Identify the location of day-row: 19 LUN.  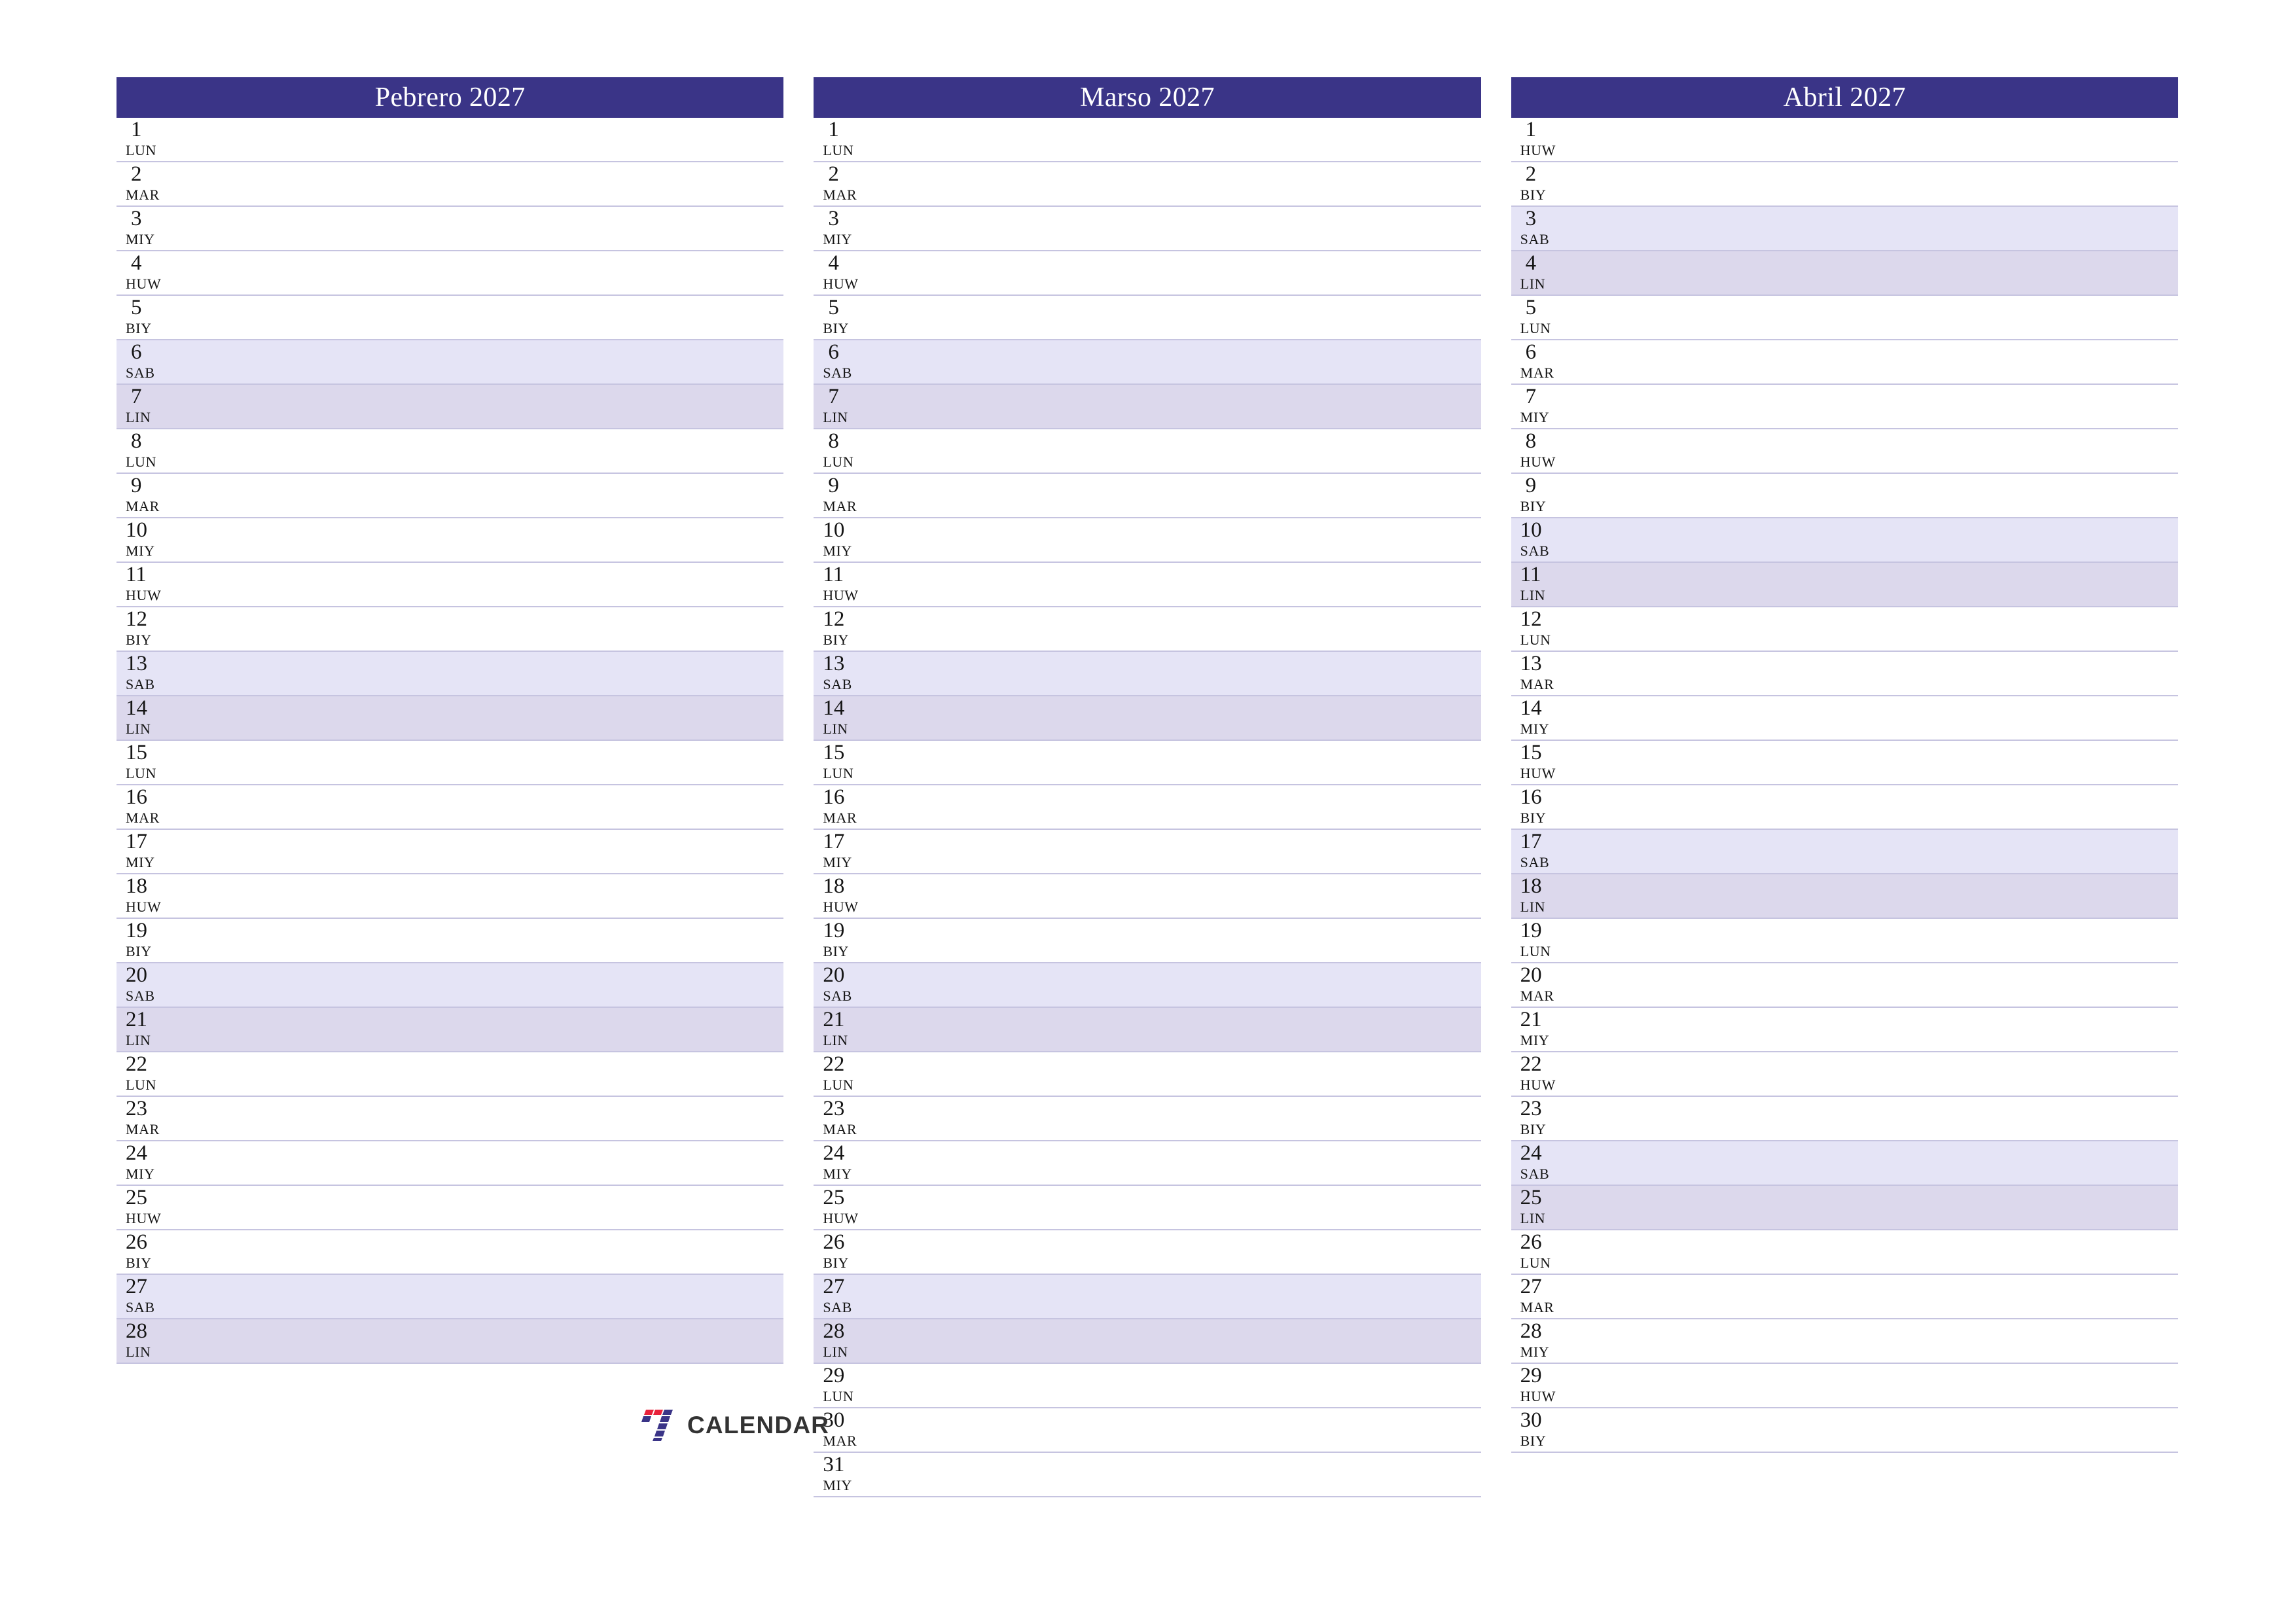
(1844, 941).